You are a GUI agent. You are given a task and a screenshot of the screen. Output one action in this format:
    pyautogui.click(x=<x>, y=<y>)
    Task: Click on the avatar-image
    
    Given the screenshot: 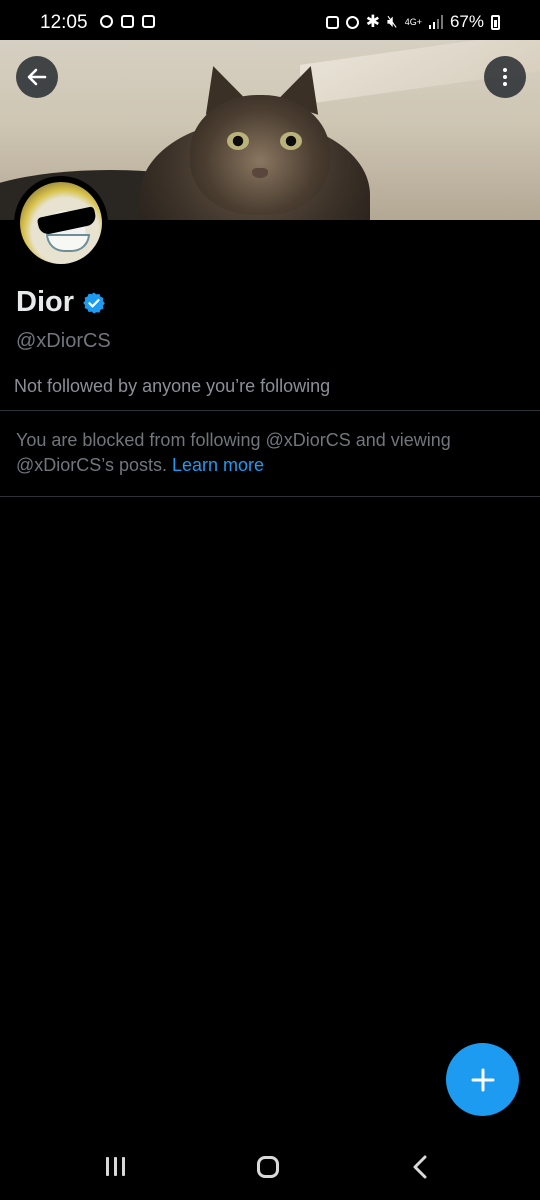 What is the action you would take?
    pyautogui.click(x=61, y=223)
    